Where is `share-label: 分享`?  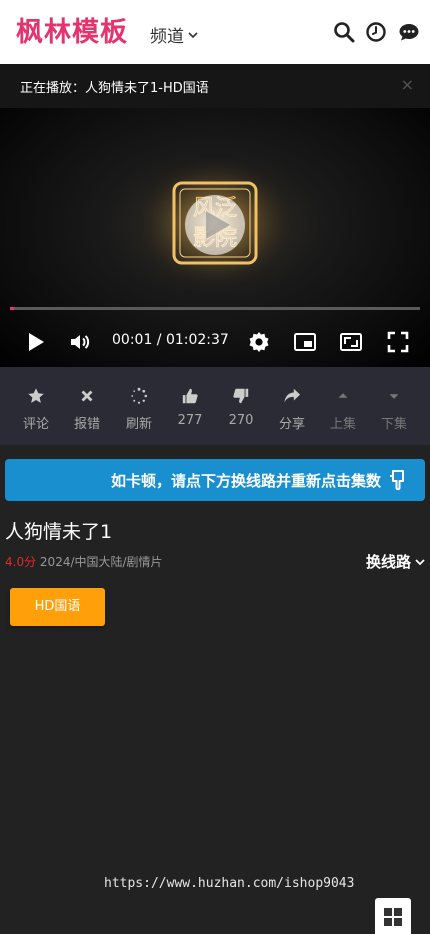 share-label: 分享 is located at coordinates (291, 424).